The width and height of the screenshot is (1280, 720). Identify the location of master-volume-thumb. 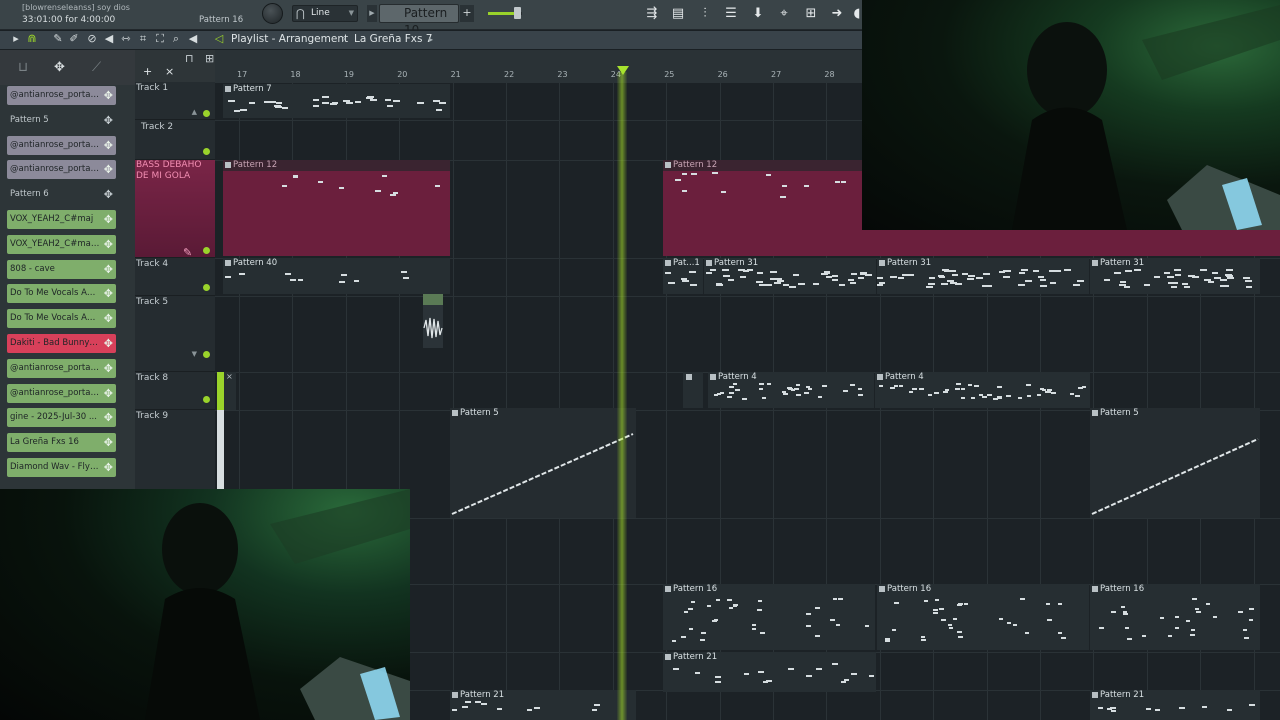
(517, 13).